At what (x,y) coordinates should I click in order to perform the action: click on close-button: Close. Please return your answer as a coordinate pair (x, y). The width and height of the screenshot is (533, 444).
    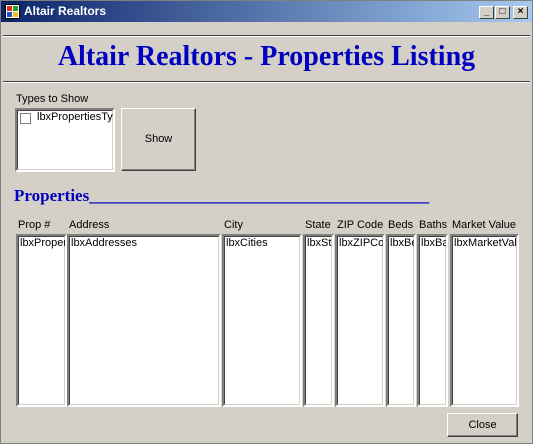
    Looking at the image, I should click on (482, 425).